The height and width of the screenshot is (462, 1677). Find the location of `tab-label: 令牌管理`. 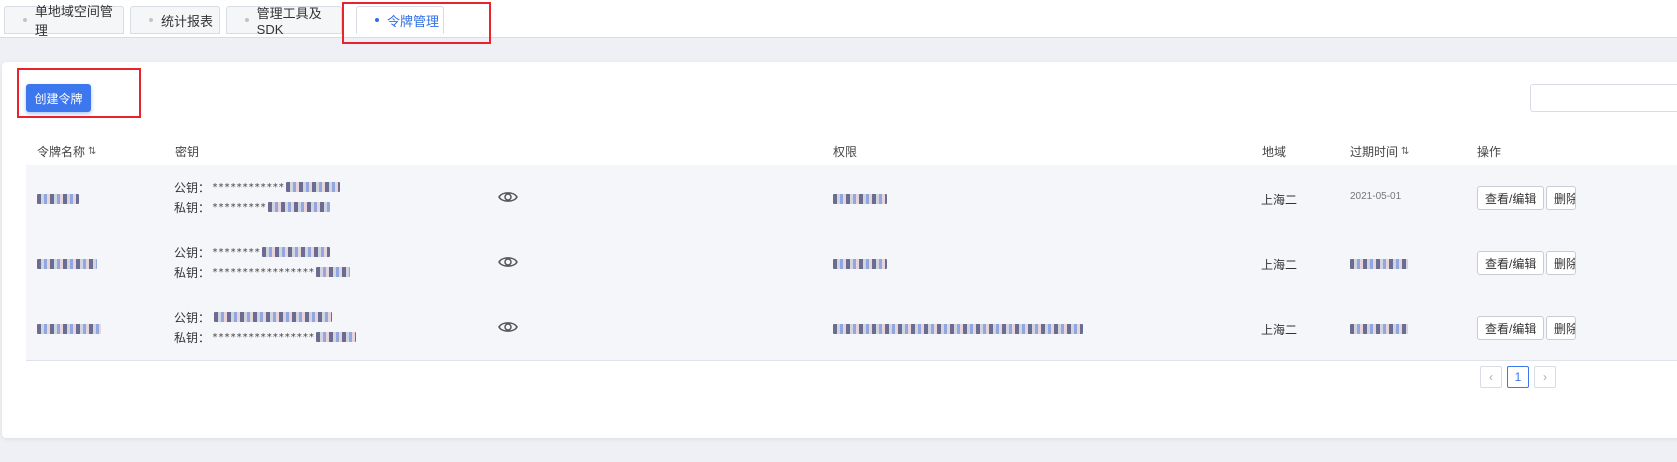

tab-label: 令牌管理 is located at coordinates (413, 21).